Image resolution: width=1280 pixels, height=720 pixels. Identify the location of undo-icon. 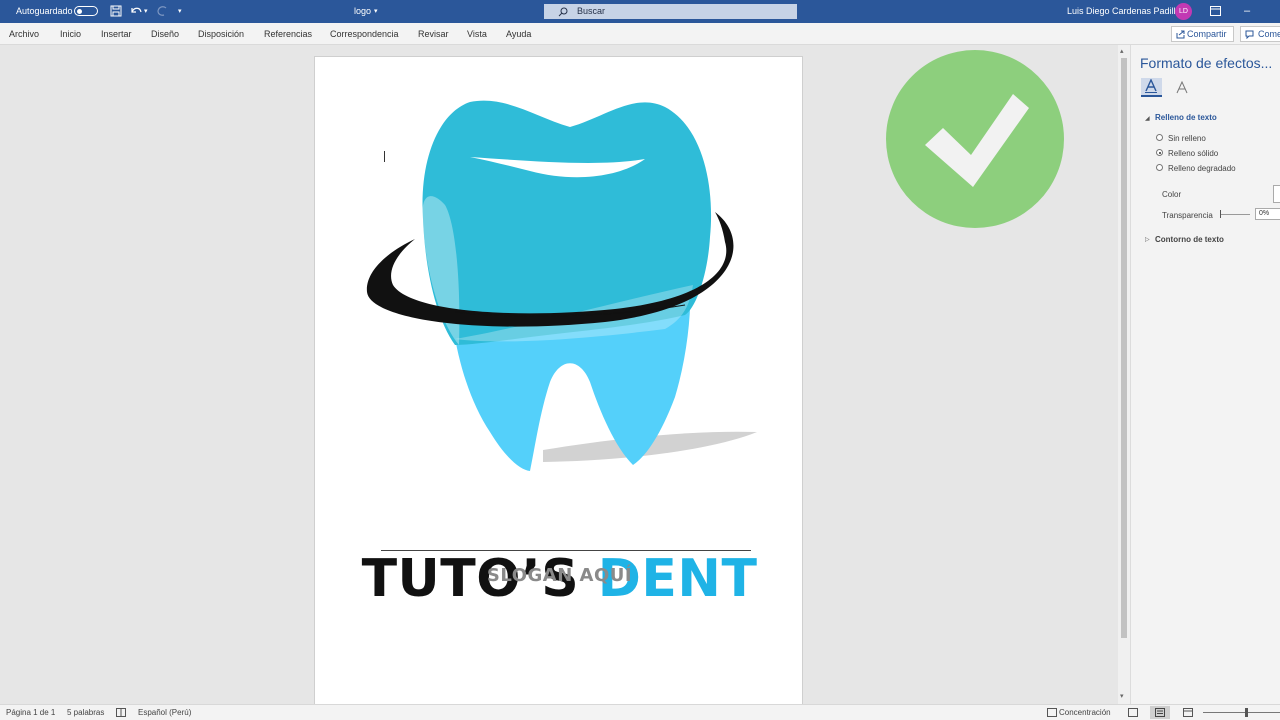
(136, 11).